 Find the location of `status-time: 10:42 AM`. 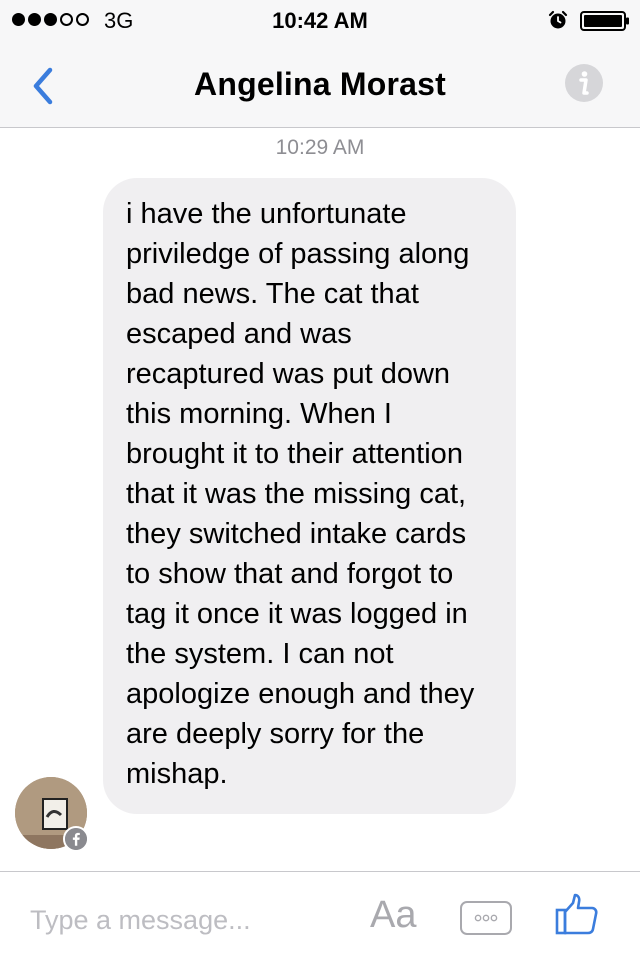

status-time: 10:42 AM is located at coordinates (320, 20).